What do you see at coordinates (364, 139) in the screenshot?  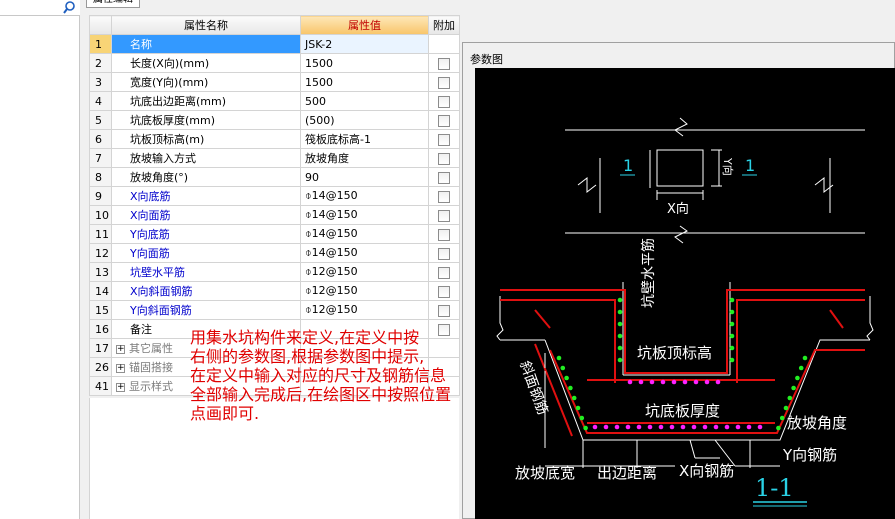 I see `property-value: 筏板底标高-1` at bounding box center [364, 139].